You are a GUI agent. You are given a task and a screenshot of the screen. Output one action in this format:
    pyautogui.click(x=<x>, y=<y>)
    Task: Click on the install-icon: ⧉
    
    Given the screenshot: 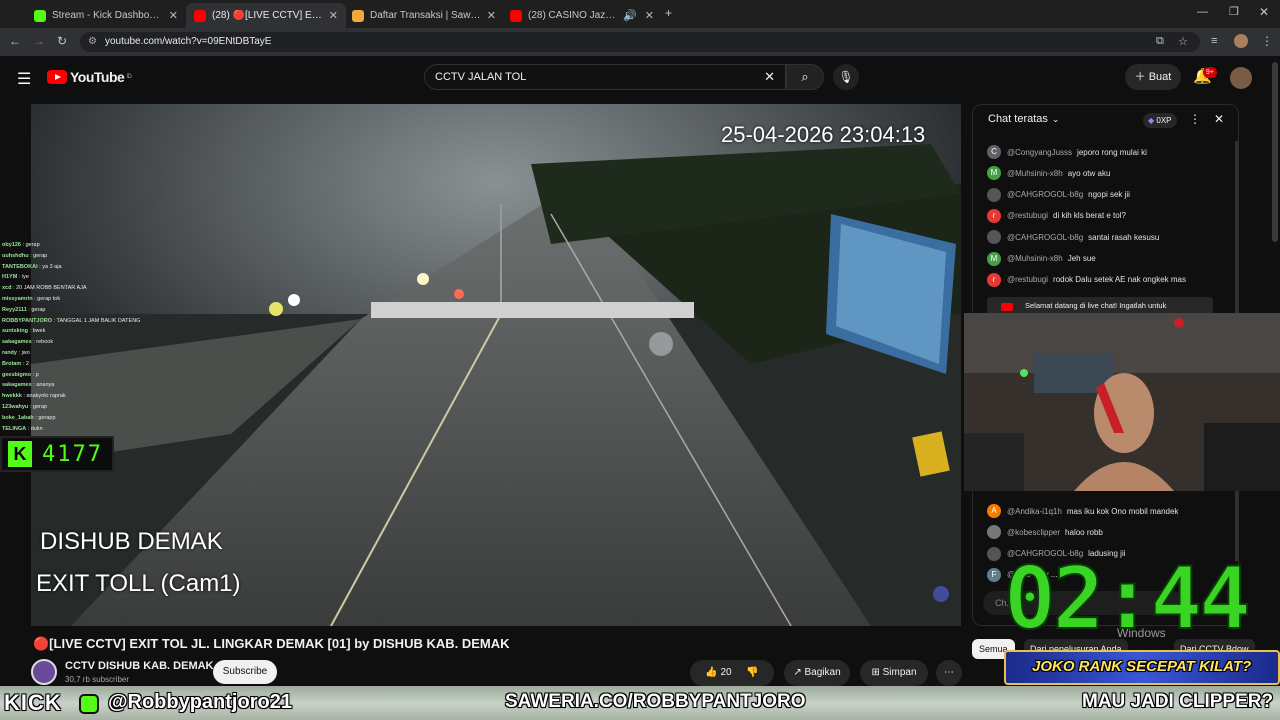 What is the action you would take?
    pyautogui.click(x=1160, y=41)
    